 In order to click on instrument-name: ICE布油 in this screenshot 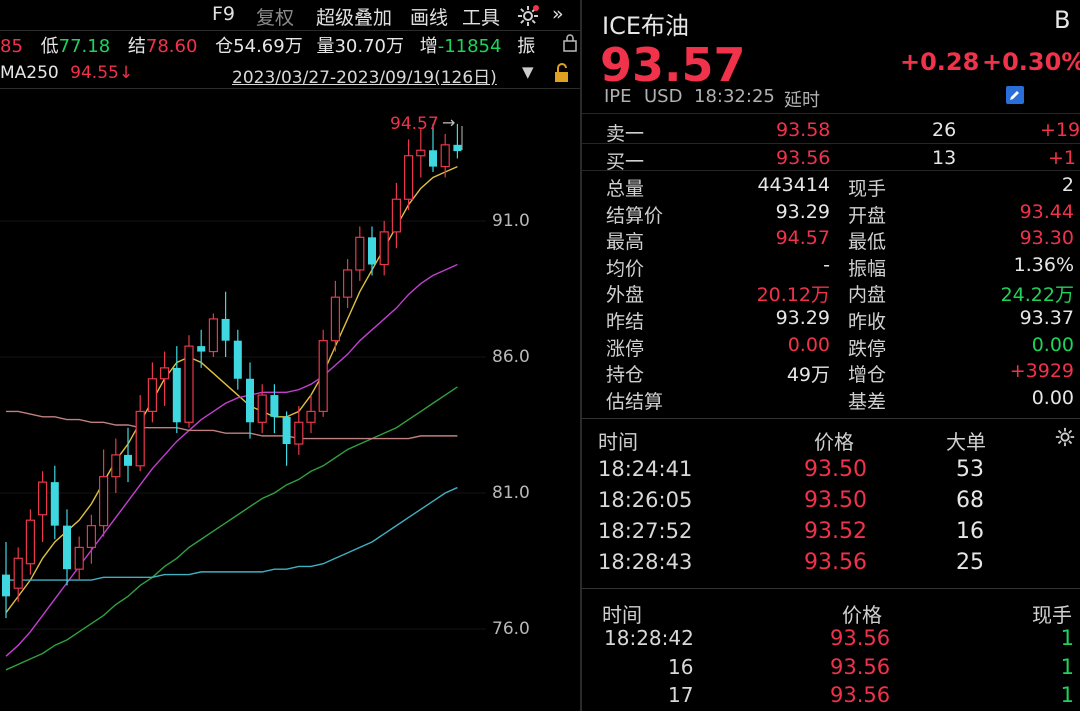, I will do `click(645, 26)`.